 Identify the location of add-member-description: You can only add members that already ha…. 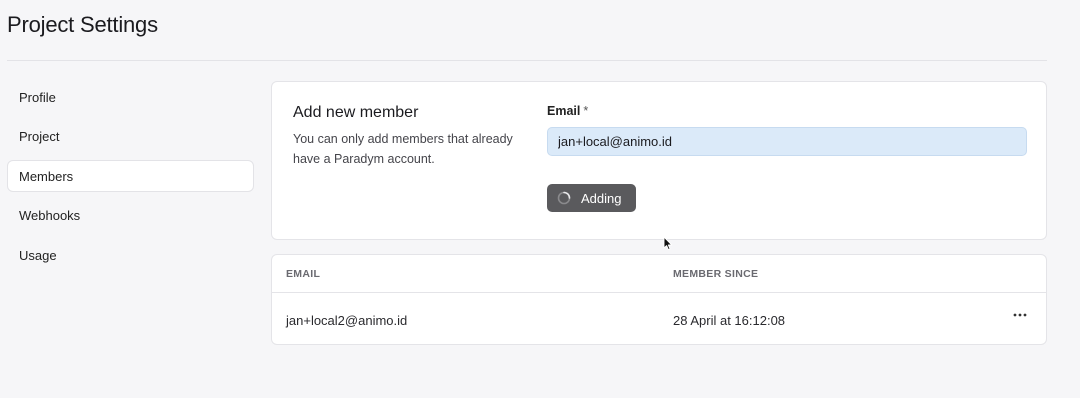
(403, 149).